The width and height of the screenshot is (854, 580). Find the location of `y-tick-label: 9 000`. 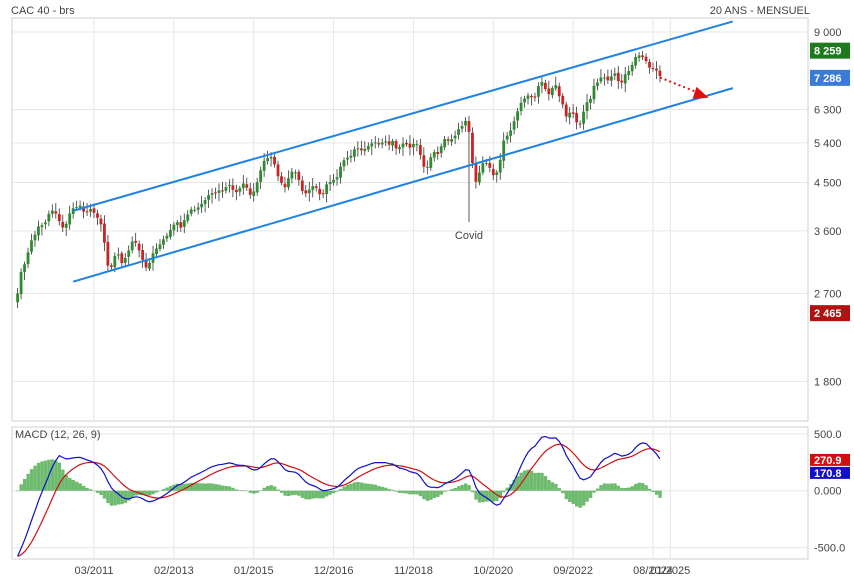

y-tick-label: 9 000 is located at coordinates (828, 33).